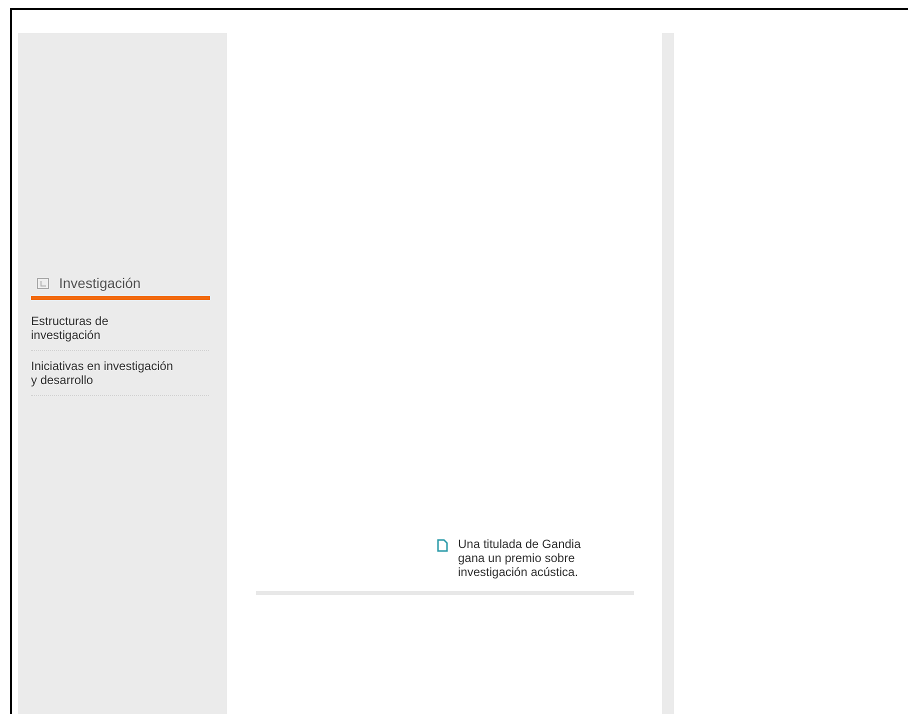  What do you see at coordinates (519, 558) in the screenshot?
I see `news-link: Una titulada de Gandia gana un premio sobre investigación acústica.` at bounding box center [519, 558].